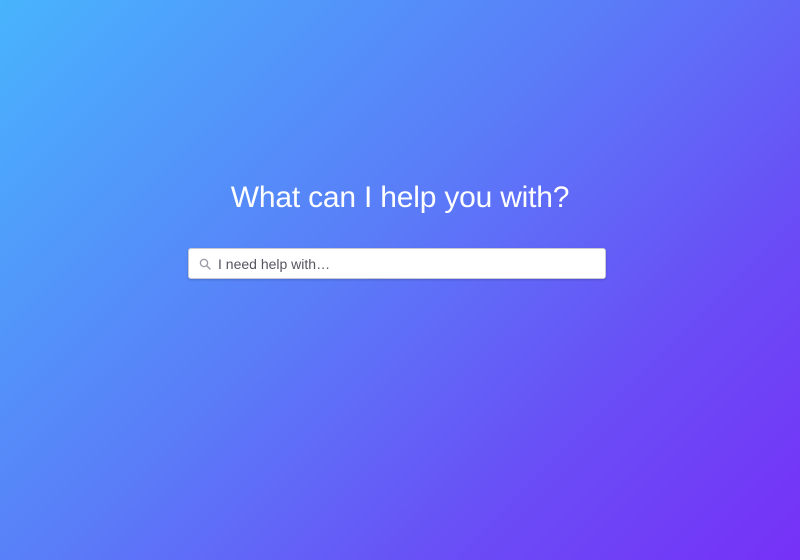 This screenshot has height=560, width=800. I want to click on search-icon, so click(205, 264).